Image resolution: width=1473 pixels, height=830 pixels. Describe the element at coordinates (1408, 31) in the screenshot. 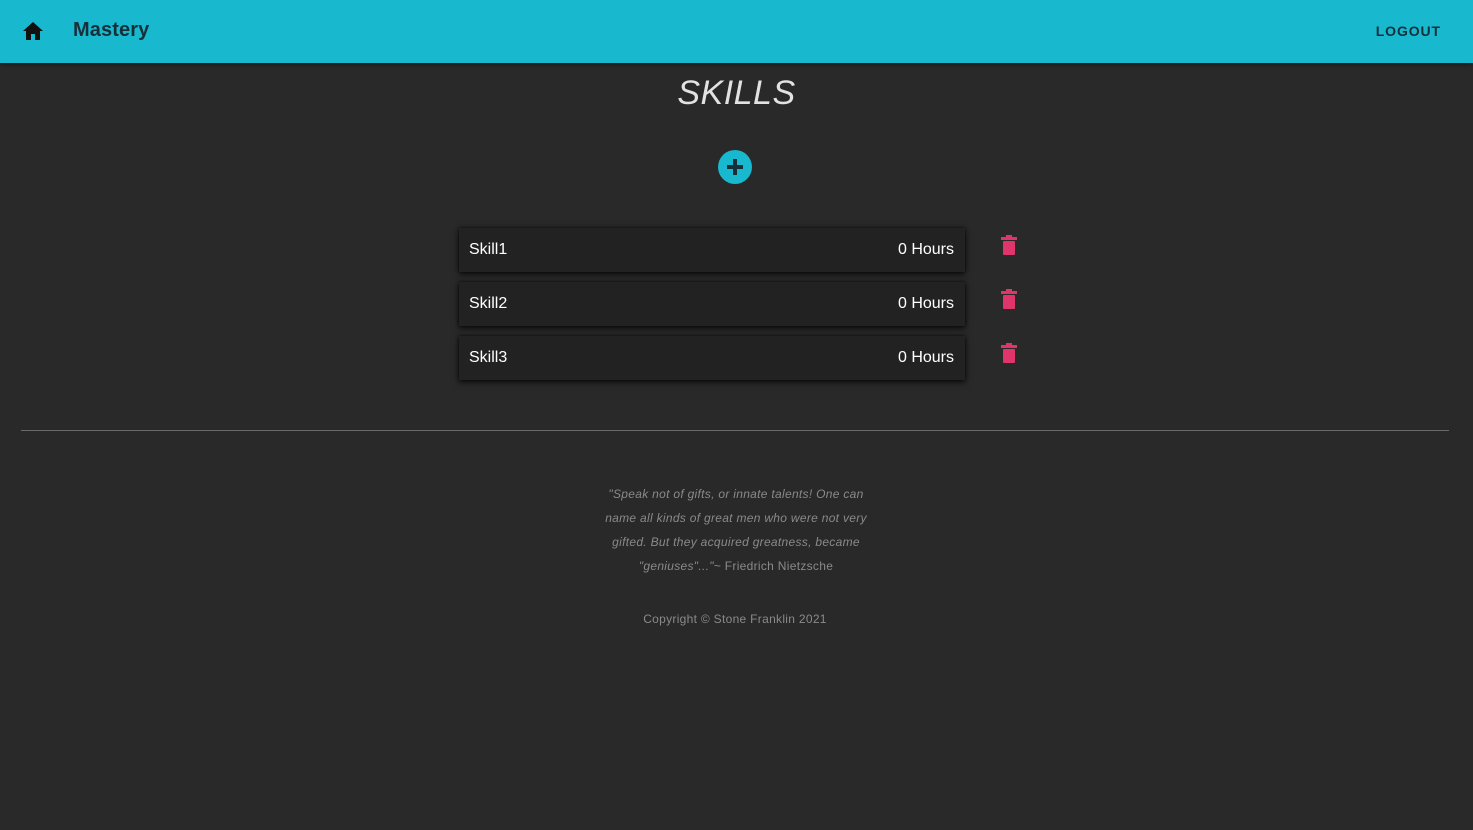

I see `logout-button: LOGOUT` at that location.